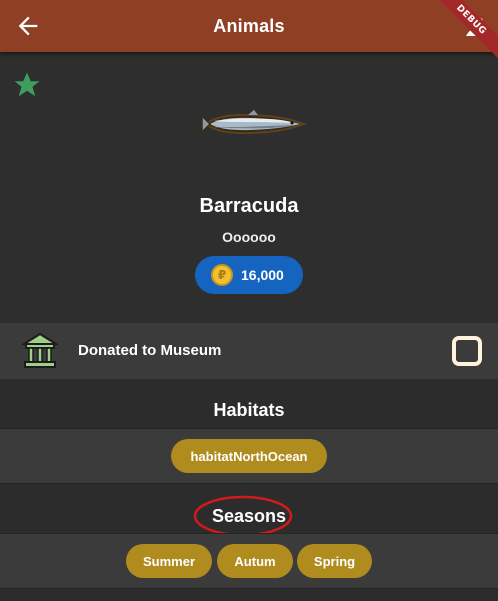 The image size is (498, 601). I want to click on app-bar: Animals, so click(249, 26).